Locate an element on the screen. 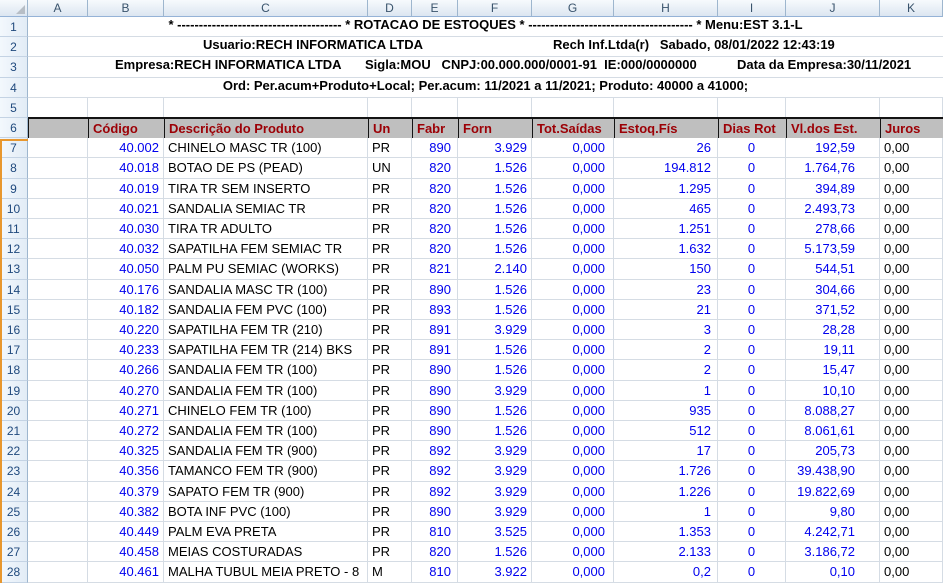  cell-B10: 40.021 is located at coordinates (126, 208).